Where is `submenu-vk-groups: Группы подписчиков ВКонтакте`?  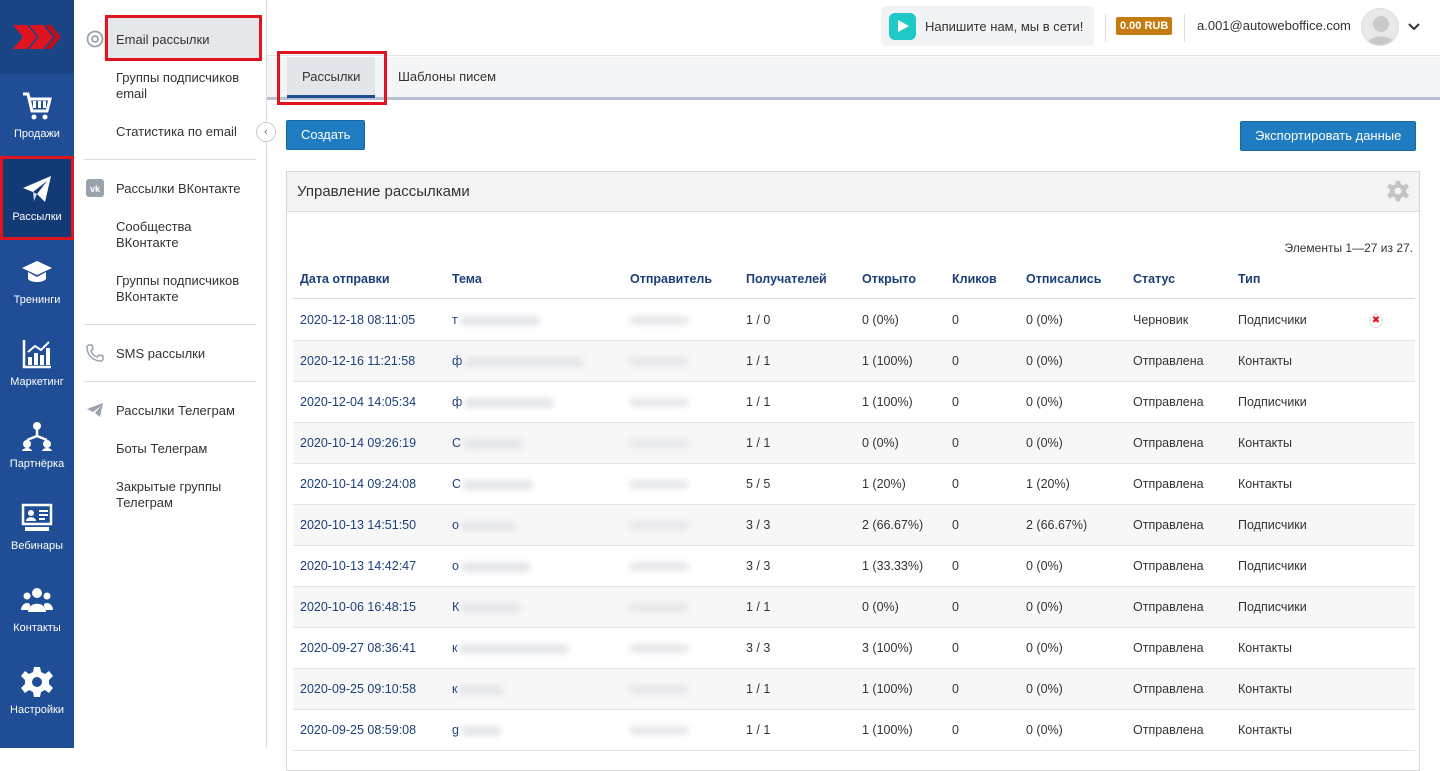
submenu-vk-groups: Группы подписчиков ВКонтакте is located at coordinates (186, 289).